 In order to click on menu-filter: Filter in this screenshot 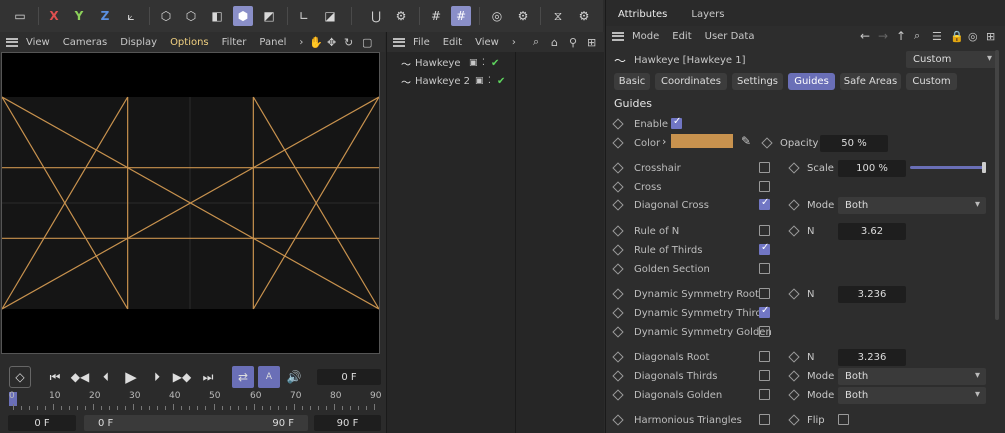, I will do `click(234, 42)`.